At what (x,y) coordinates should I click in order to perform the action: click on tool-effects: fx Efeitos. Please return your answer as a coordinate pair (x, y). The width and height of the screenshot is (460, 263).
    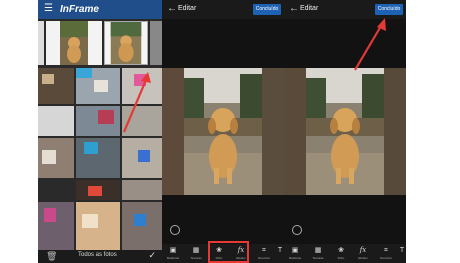
    Looking at the image, I should click on (363, 253).